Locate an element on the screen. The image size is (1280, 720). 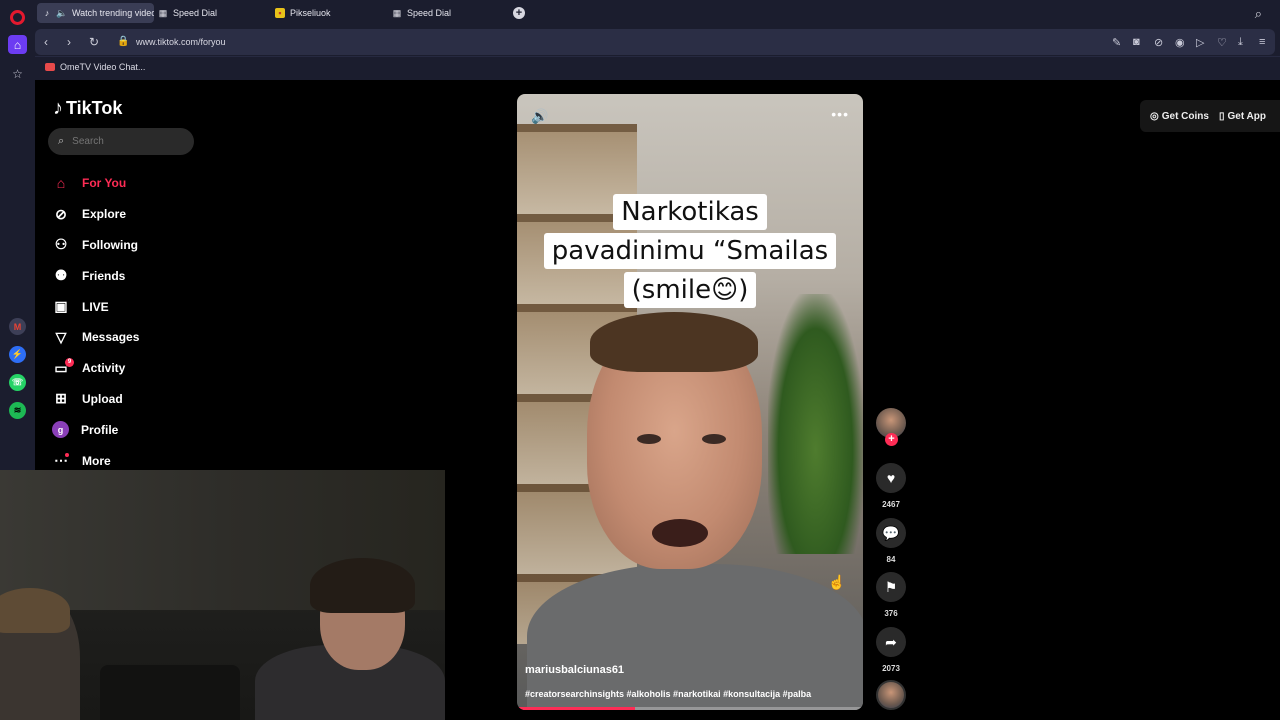
messages-icon: ▽ is located at coordinates (61, 336).